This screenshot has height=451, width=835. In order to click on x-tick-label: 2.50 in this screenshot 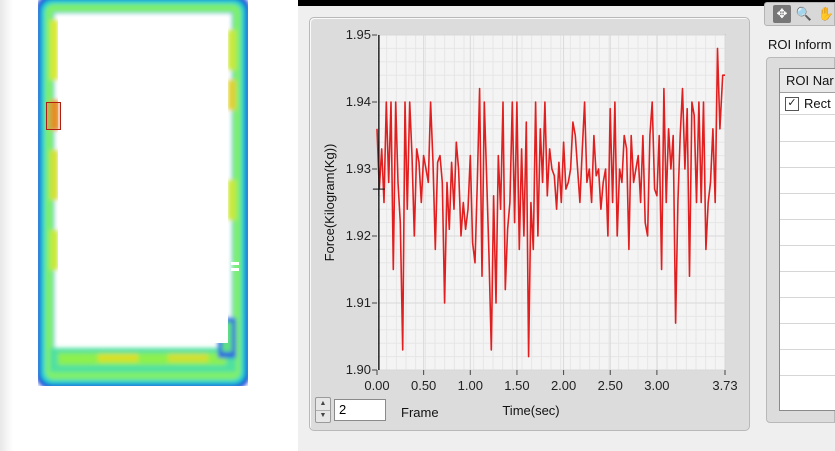, I will do `click(610, 385)`.